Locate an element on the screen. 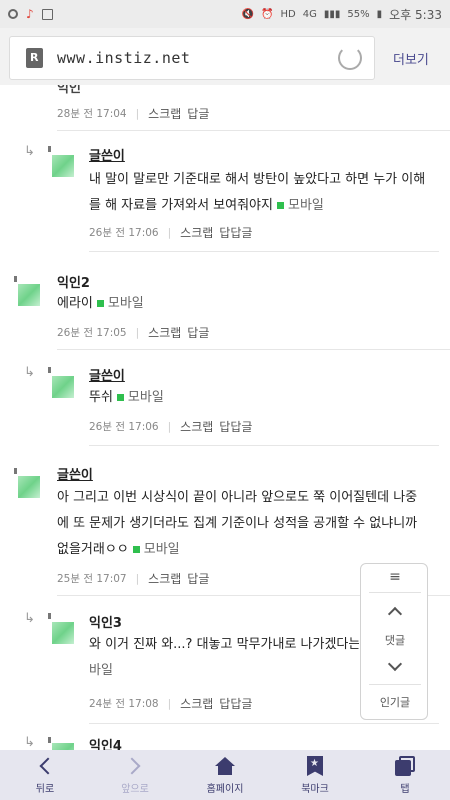  comment-text-line: 에 또 문제가 생기더라도 집계 기준이나 성적을 공개할 수 없냐니까 is located at coordinates (237, 523).